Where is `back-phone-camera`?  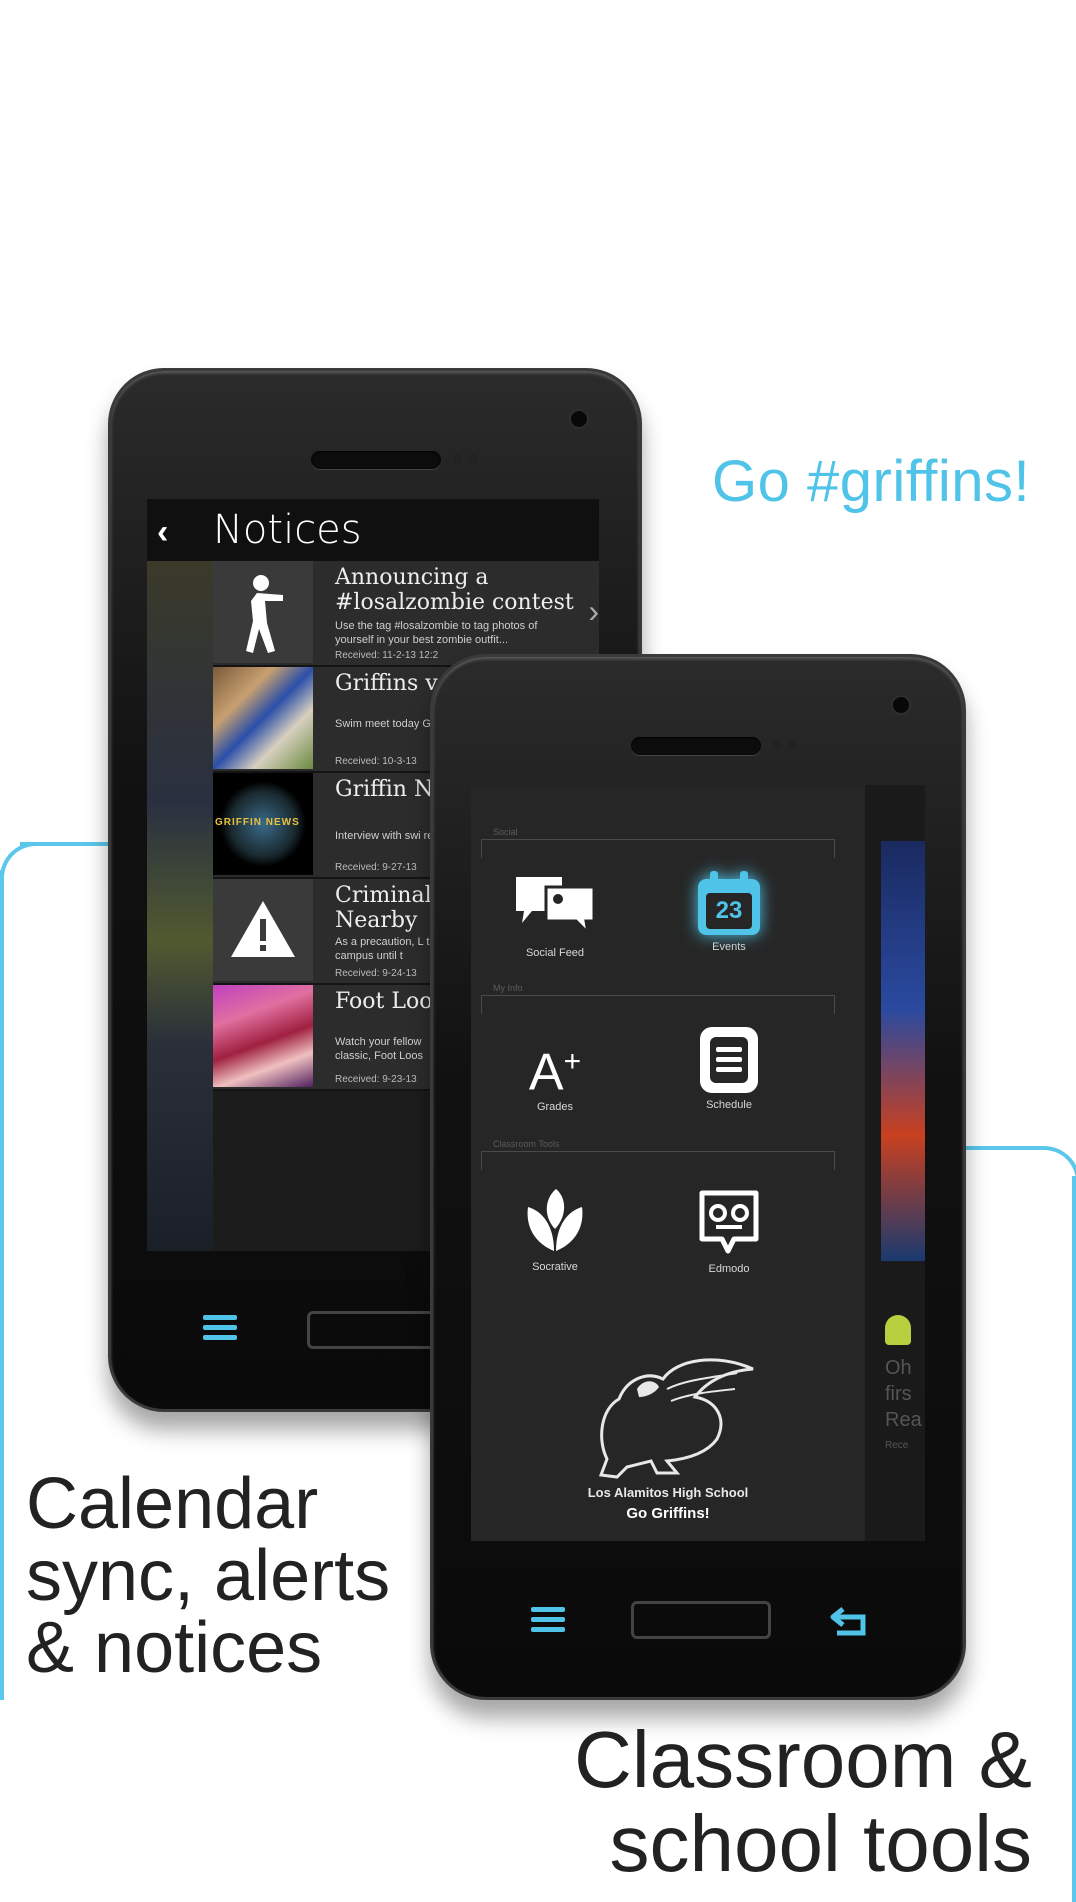 back-phone-camera is located at coordinates (579, 419).